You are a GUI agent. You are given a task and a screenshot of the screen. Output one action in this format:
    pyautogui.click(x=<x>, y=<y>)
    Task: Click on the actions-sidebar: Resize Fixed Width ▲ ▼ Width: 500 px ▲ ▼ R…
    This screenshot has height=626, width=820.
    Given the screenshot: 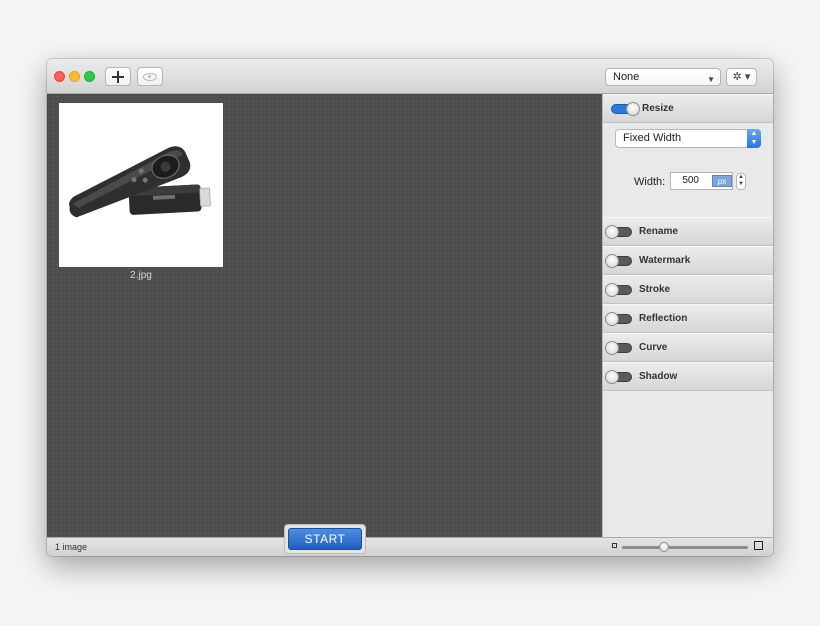 What is the action you would take?
    pyautogui.click(x=687, y=315)
    